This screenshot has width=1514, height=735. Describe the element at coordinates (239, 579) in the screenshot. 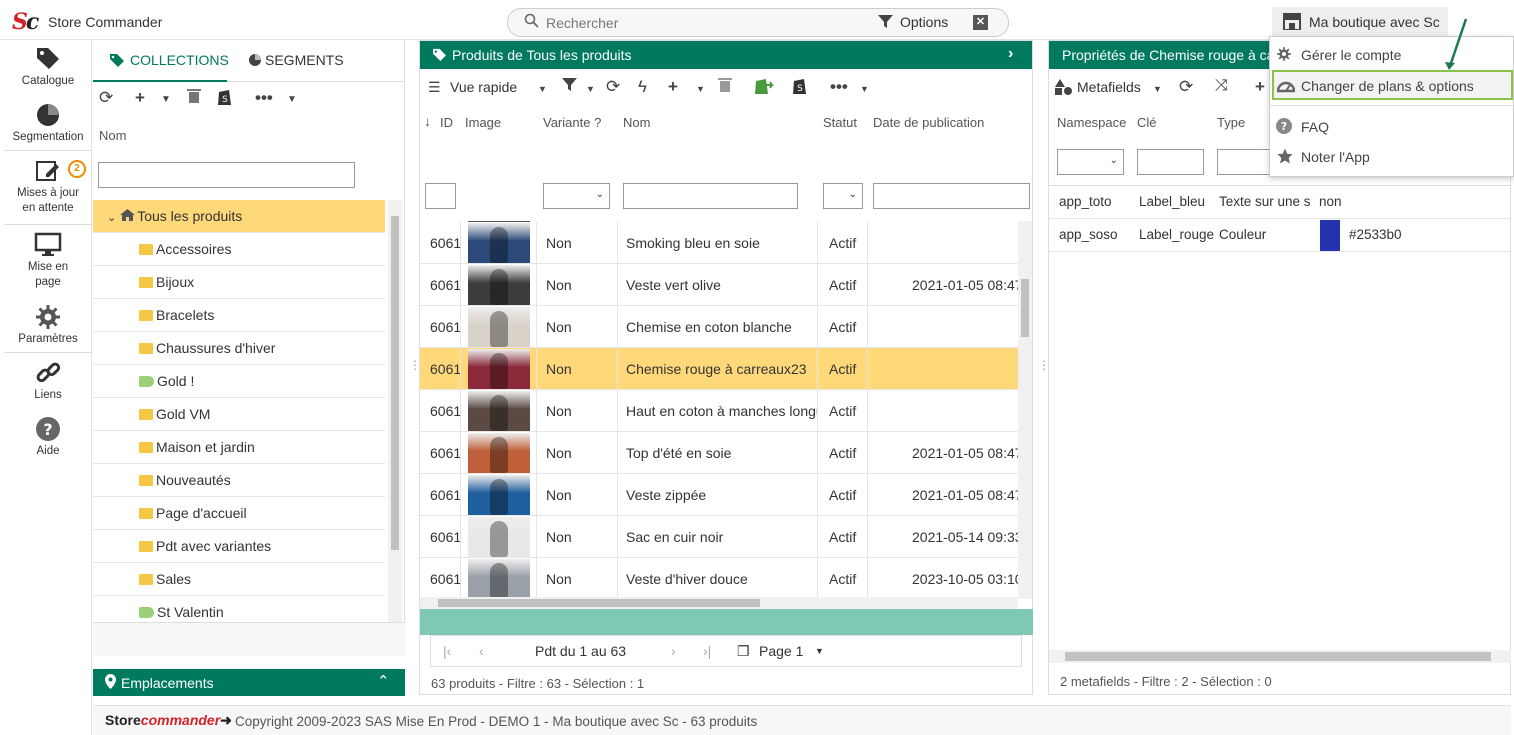

I see `tree-item: Sales` at that location.